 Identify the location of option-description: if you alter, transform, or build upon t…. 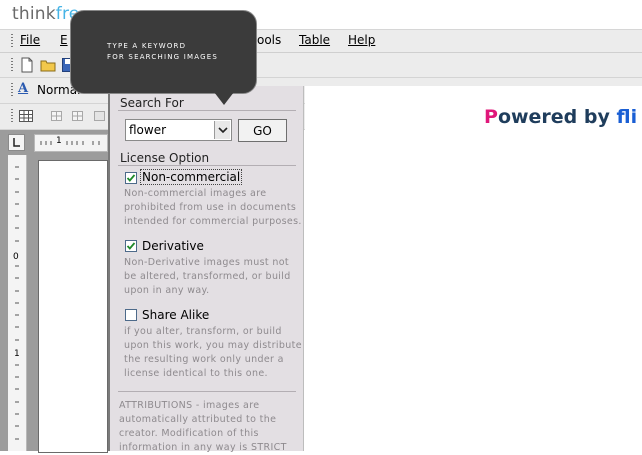
(213, 352).